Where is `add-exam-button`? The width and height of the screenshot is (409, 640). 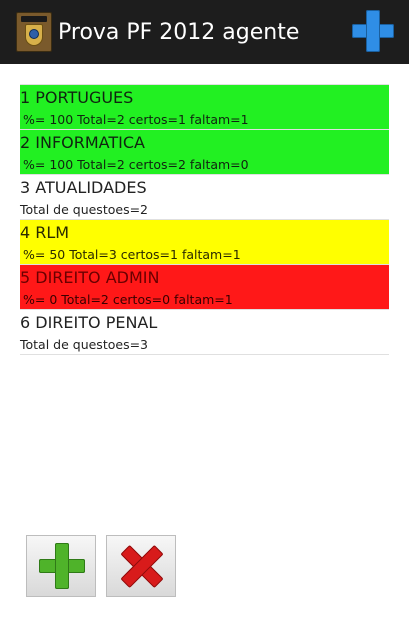 add-exam-button is located at coordinates (373, 31).